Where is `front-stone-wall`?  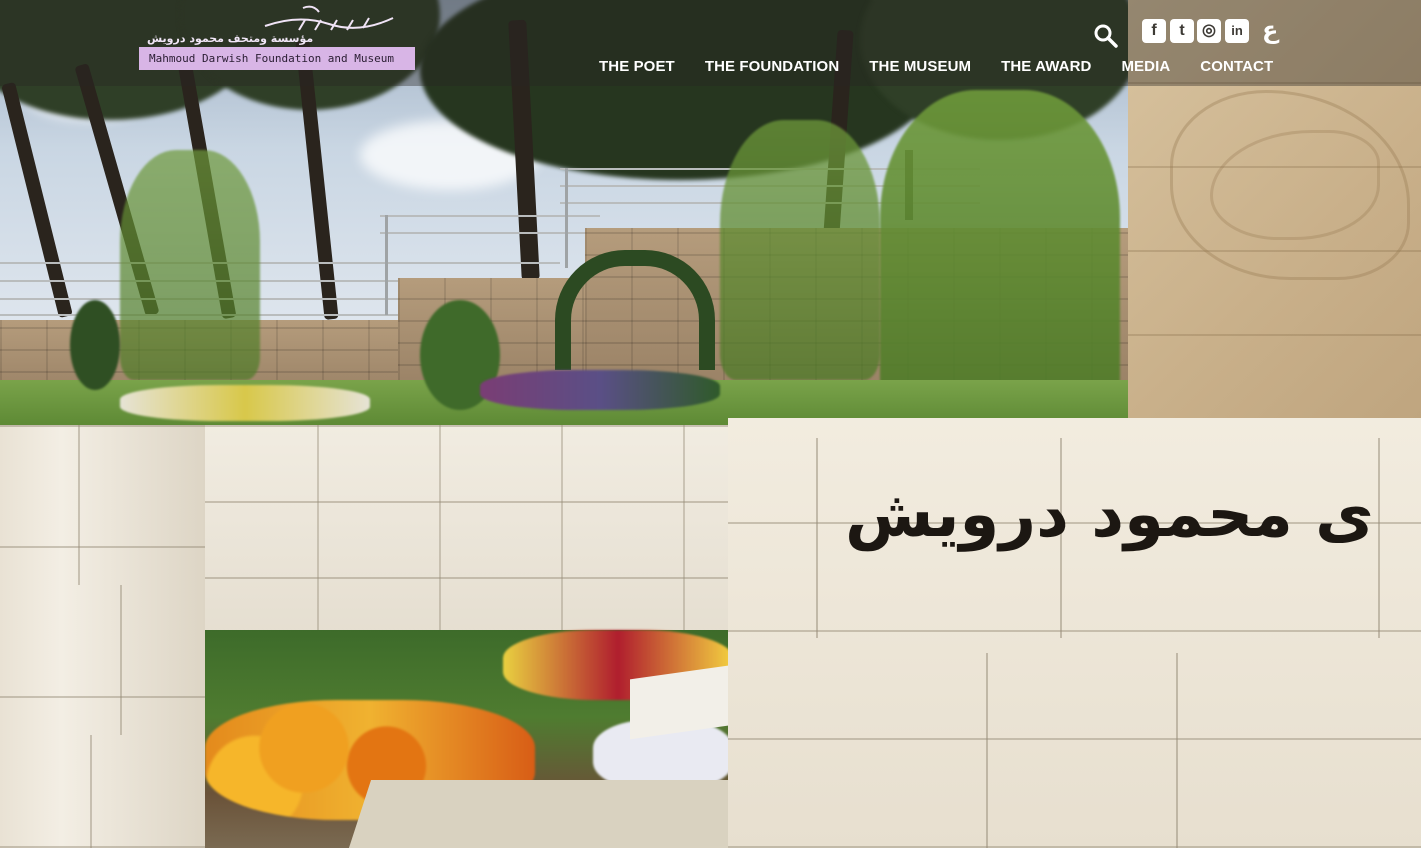
front-stone-wall is located at coordinates (465, 540).